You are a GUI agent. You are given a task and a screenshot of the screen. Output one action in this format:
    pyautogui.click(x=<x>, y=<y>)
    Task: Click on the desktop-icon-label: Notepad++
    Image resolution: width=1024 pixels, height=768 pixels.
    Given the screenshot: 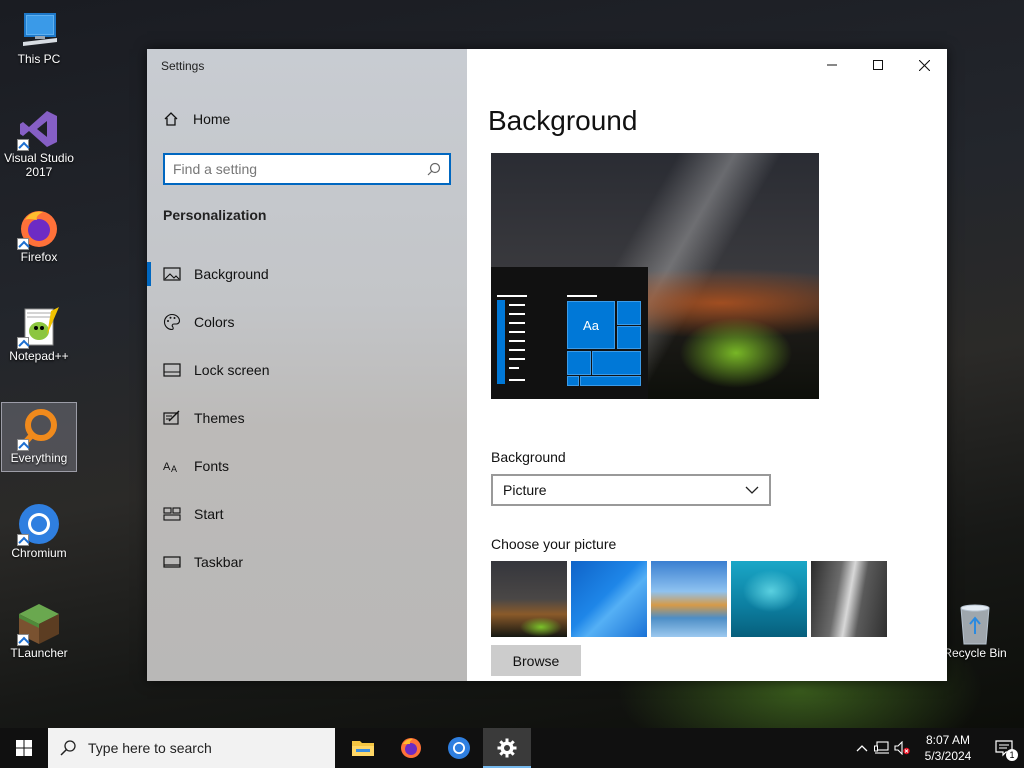 What is the action you would take?
    pyautogui.click(x=39, y=356)
    